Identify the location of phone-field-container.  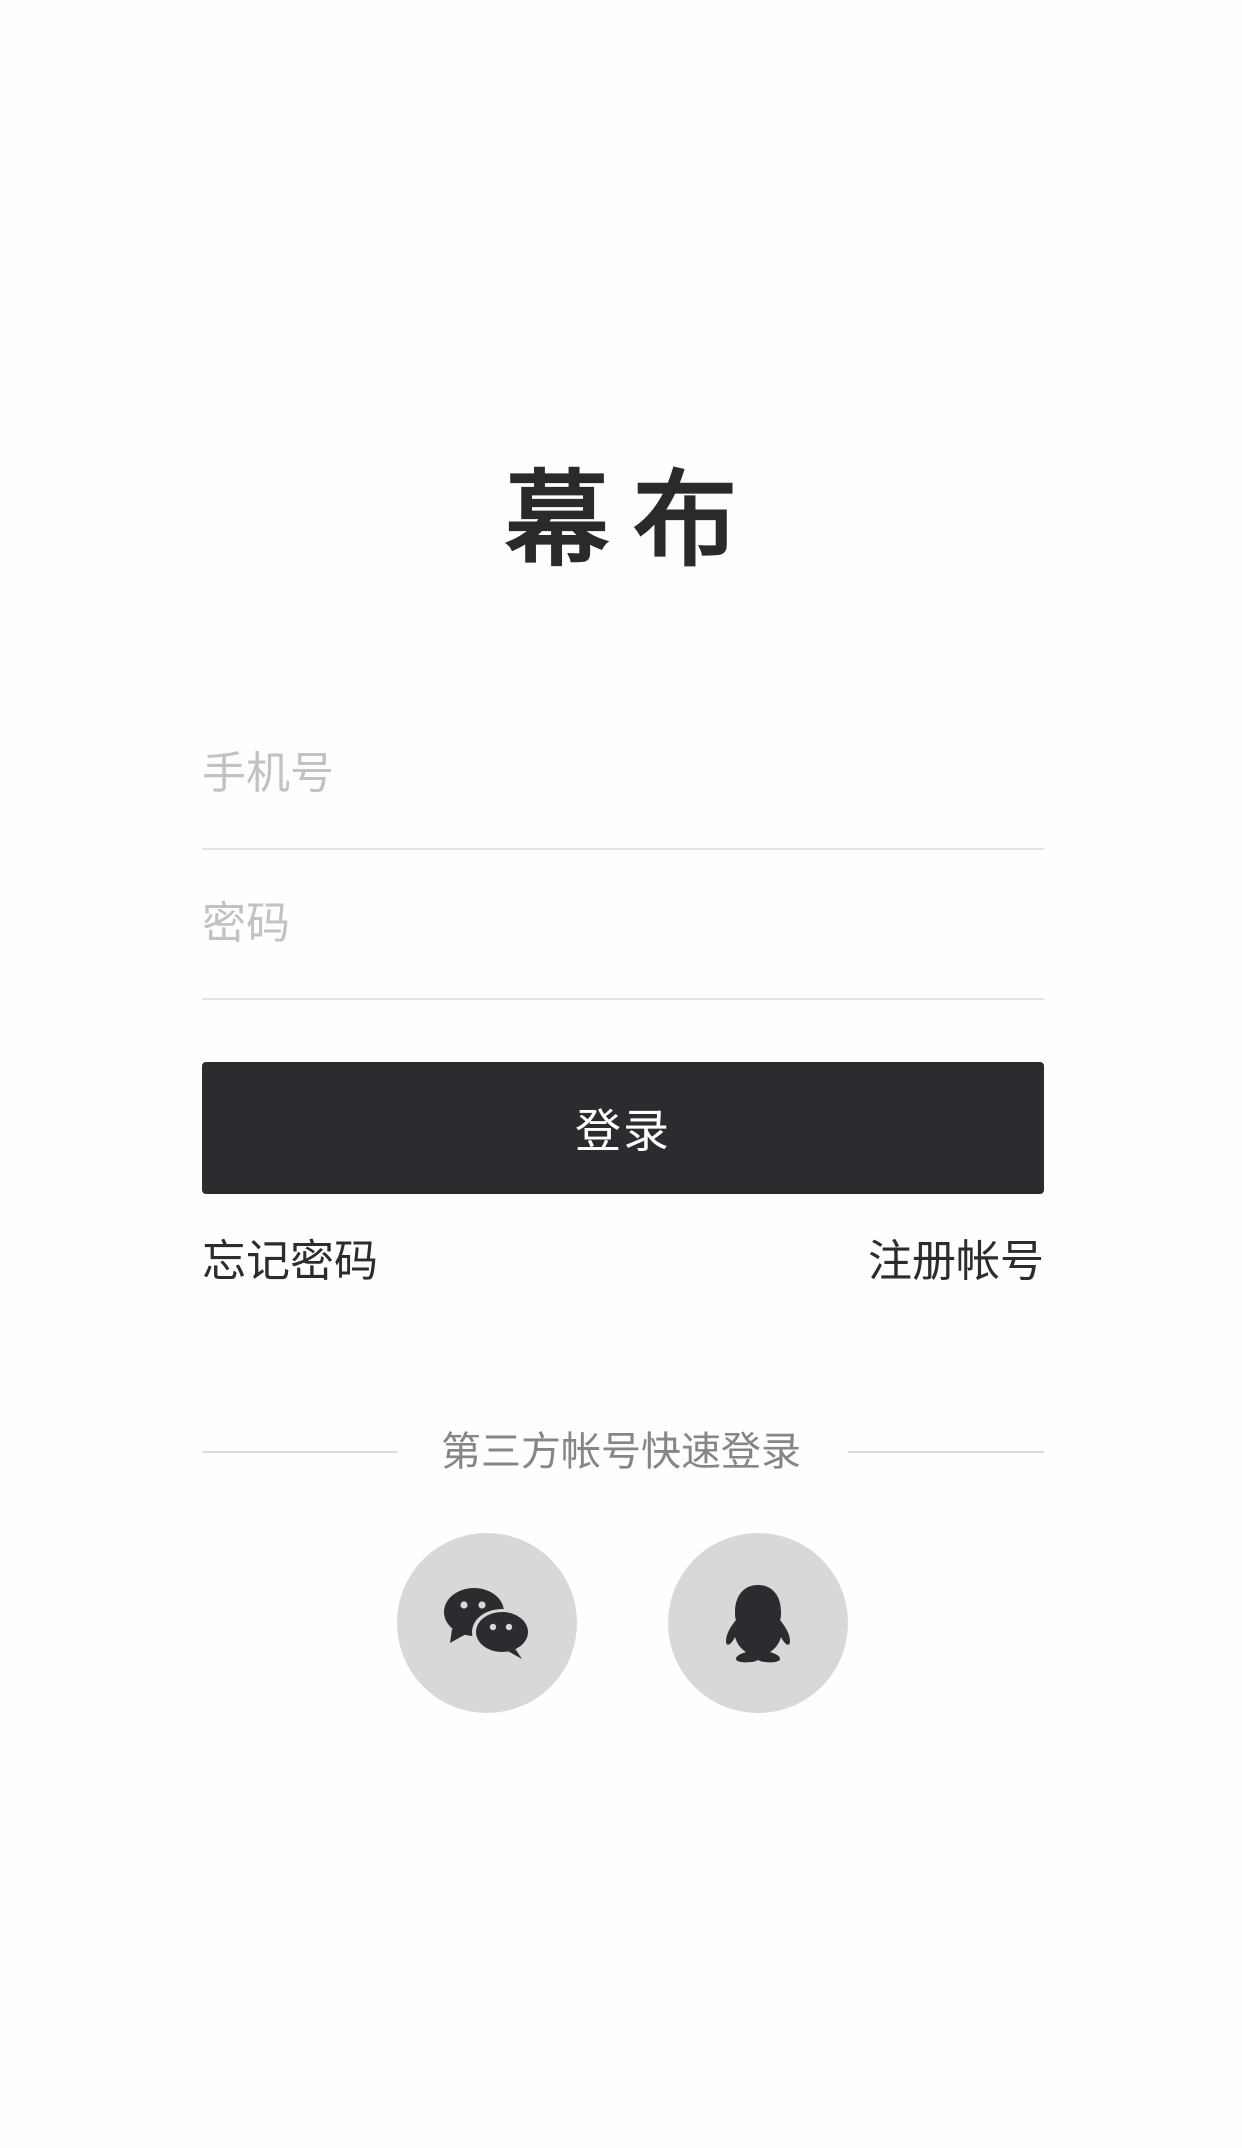
(623, 774).